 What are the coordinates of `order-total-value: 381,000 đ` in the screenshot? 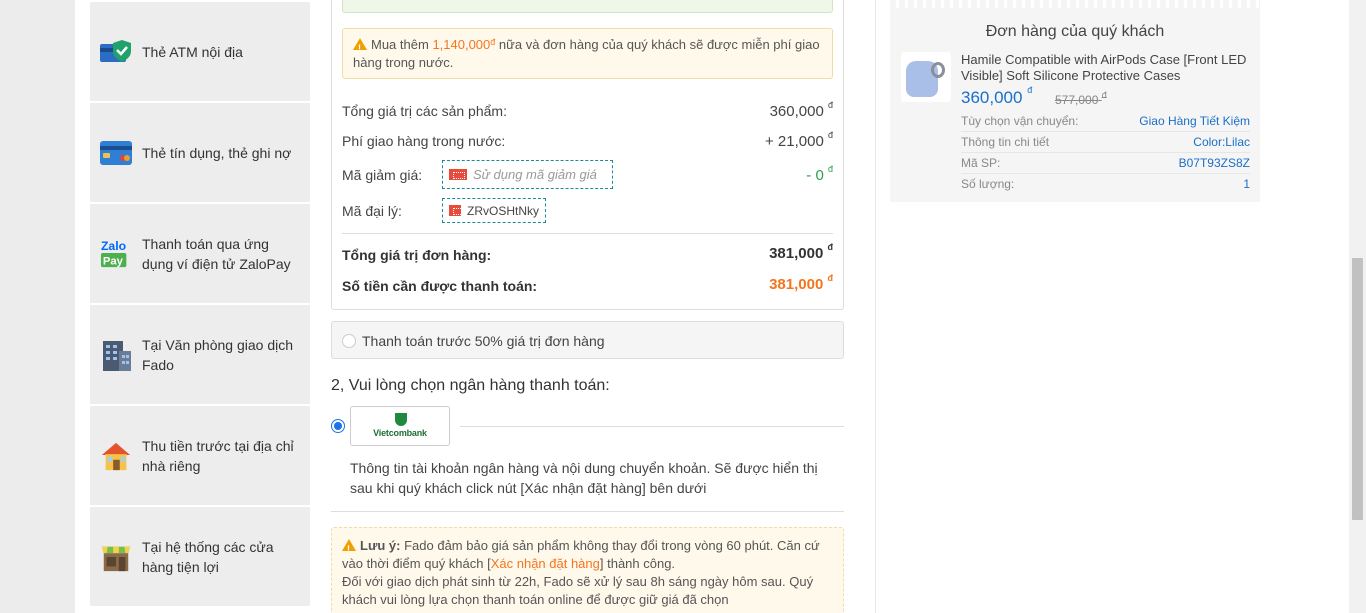 It's located at (801, 252).